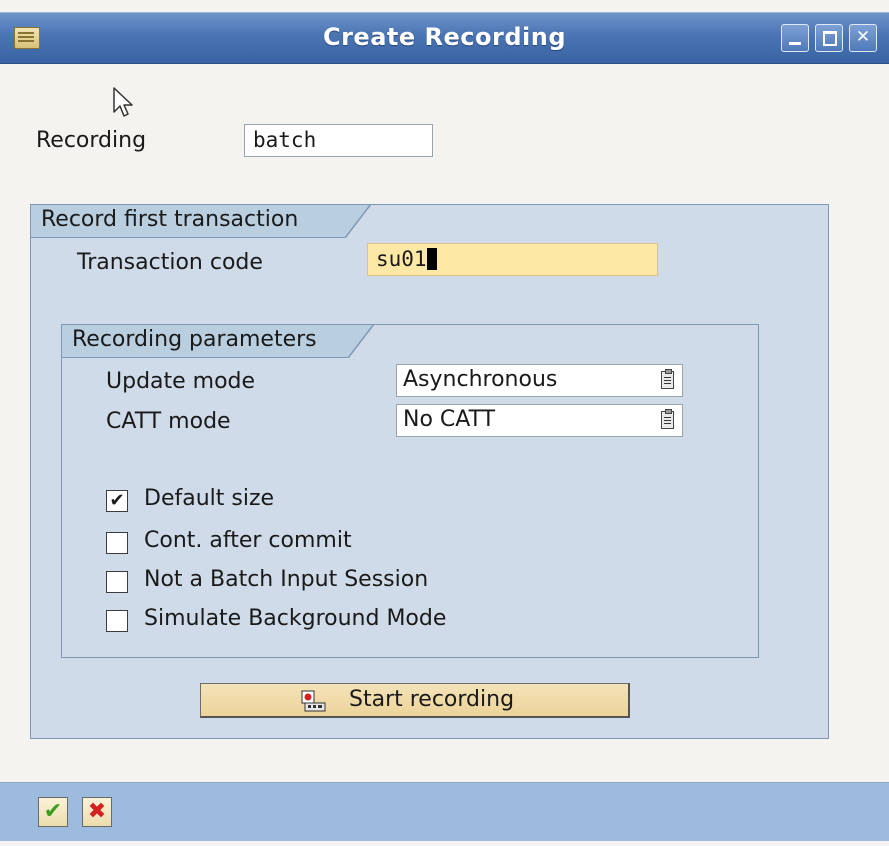  I want to click on window-title: Create Recording, so click(444, 37).